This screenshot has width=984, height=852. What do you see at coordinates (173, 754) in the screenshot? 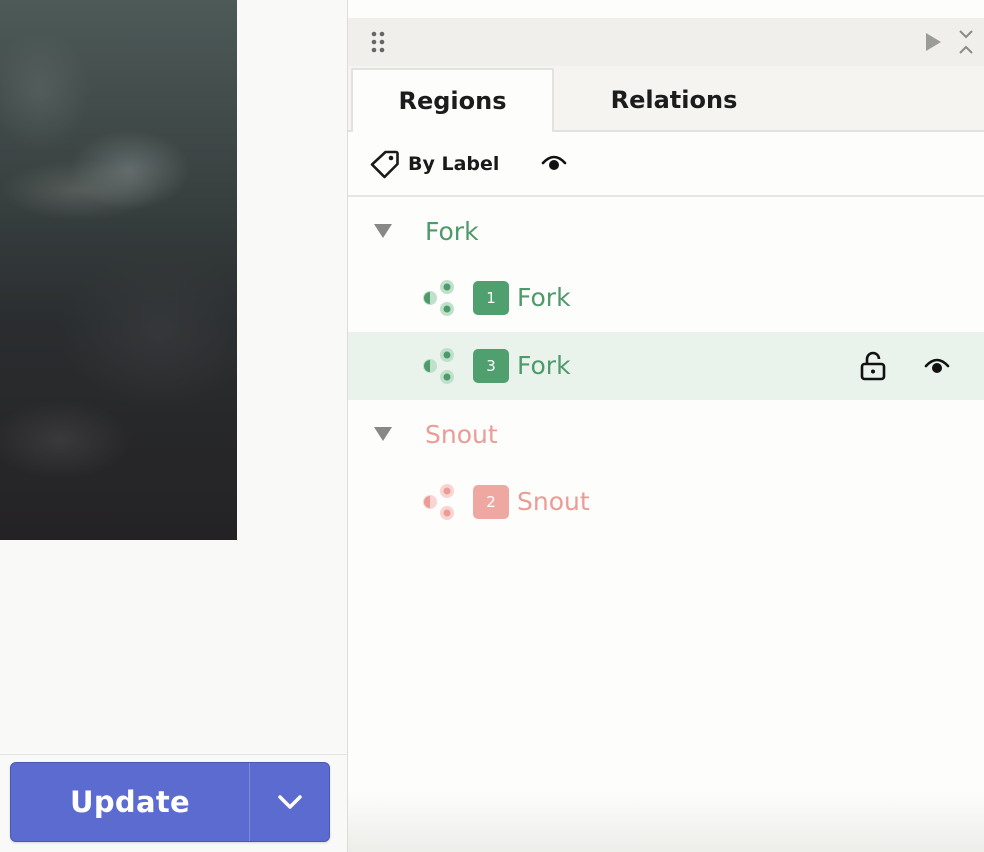
I see `bottom-divider` at bounding box center [173, 754].